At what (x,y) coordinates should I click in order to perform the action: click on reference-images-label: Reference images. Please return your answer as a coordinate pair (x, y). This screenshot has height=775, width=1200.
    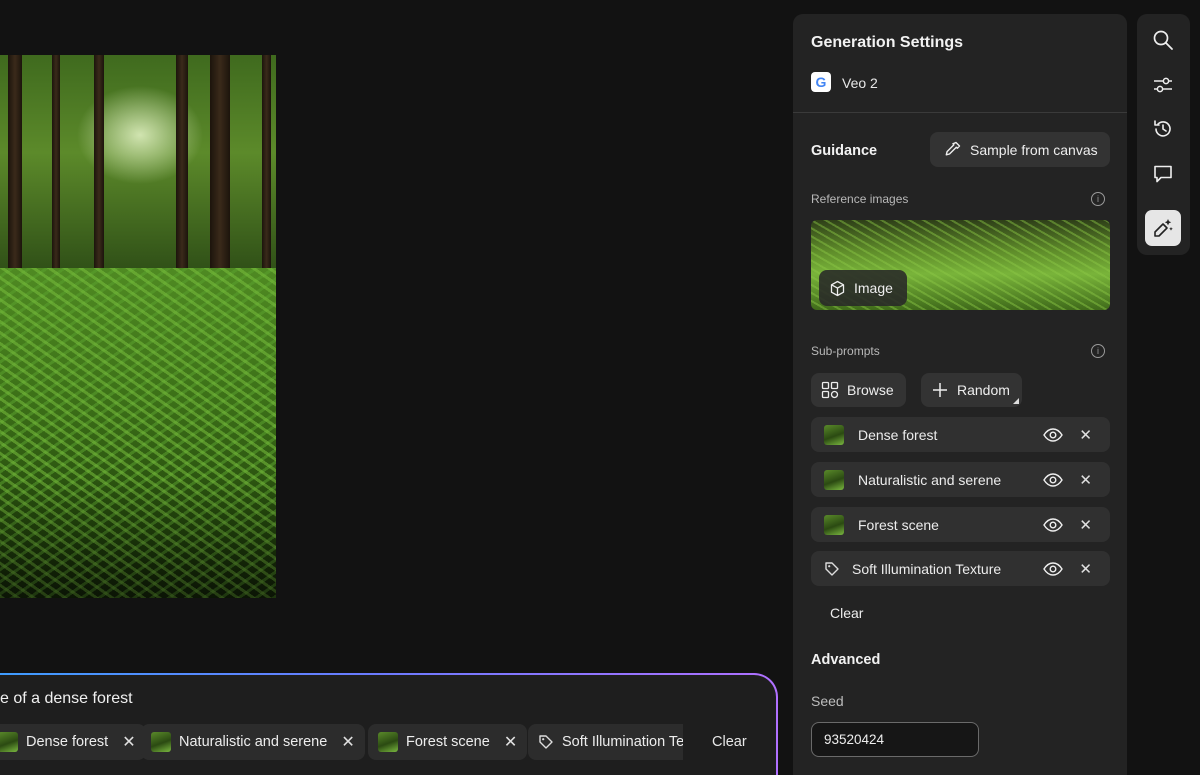
    Looking at the image, I should click on (860, 199).